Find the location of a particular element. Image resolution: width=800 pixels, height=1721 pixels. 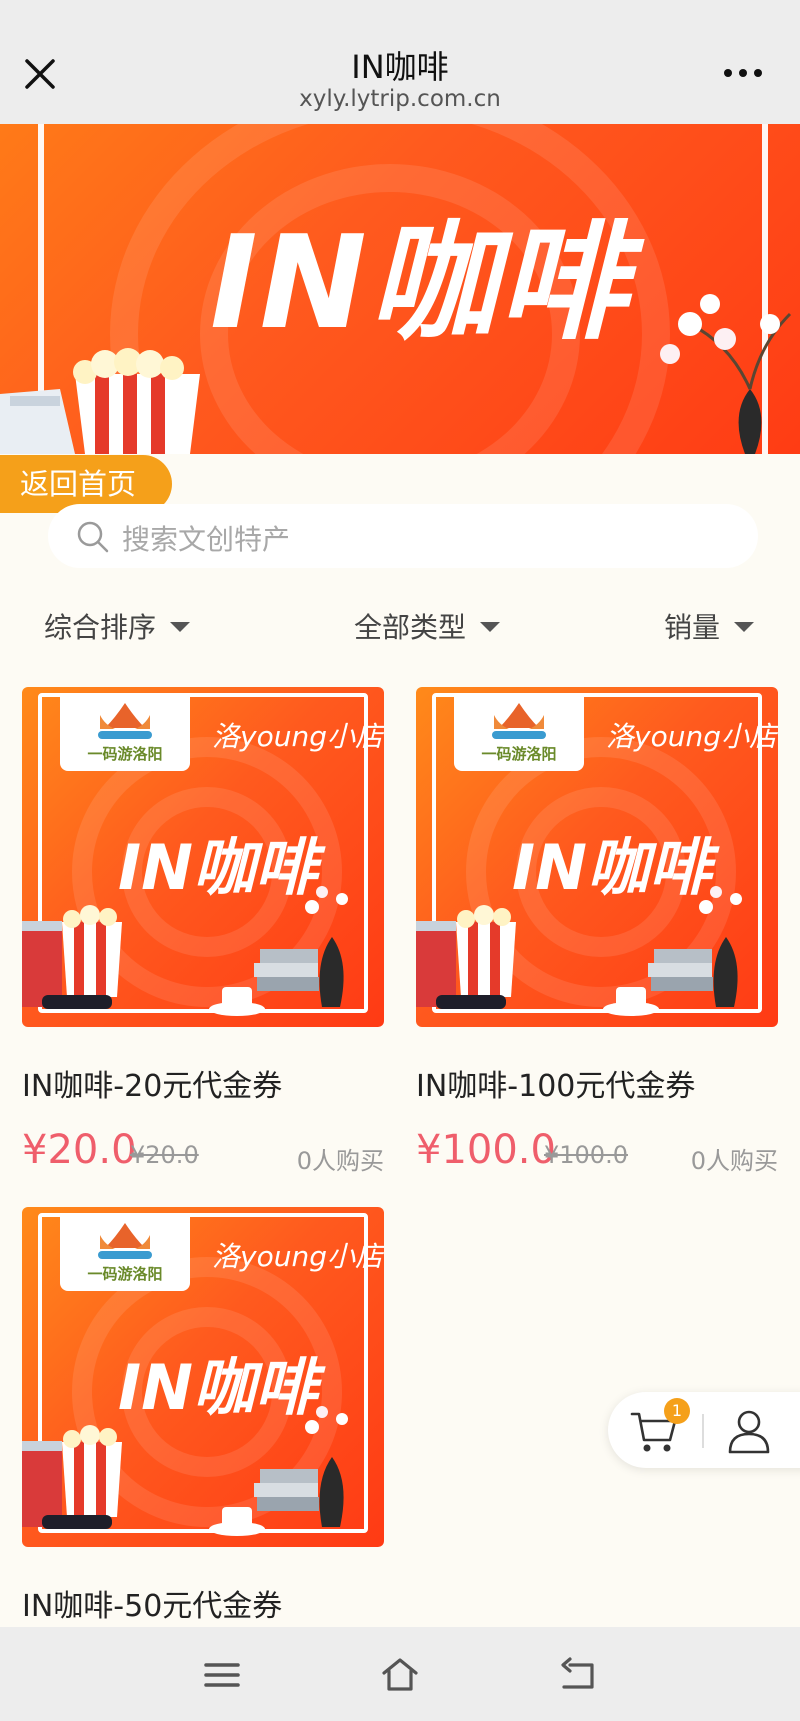

sort-sales-label: 销量 is located at coordinates (692, 627).